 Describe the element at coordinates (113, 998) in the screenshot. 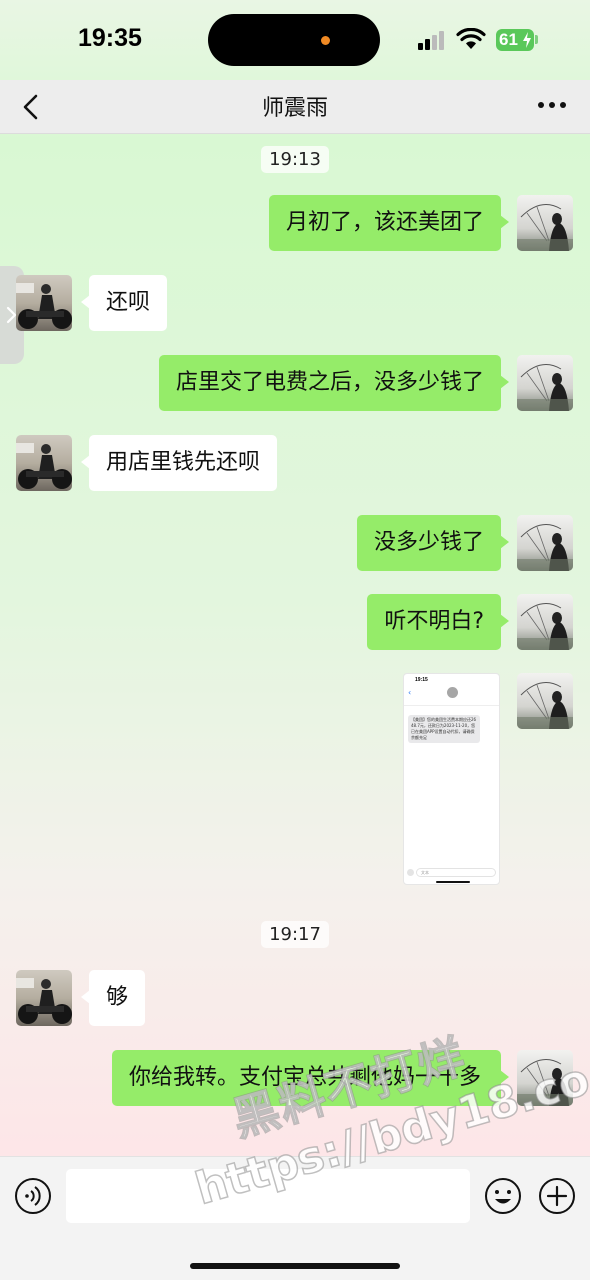

I see `message-bubble-received: 够` at that location.